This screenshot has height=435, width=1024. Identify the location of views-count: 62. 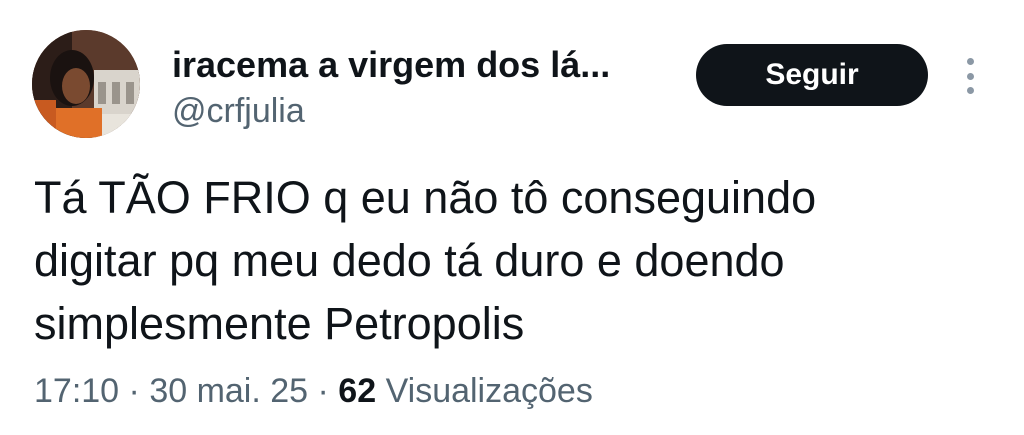
(357, 391).